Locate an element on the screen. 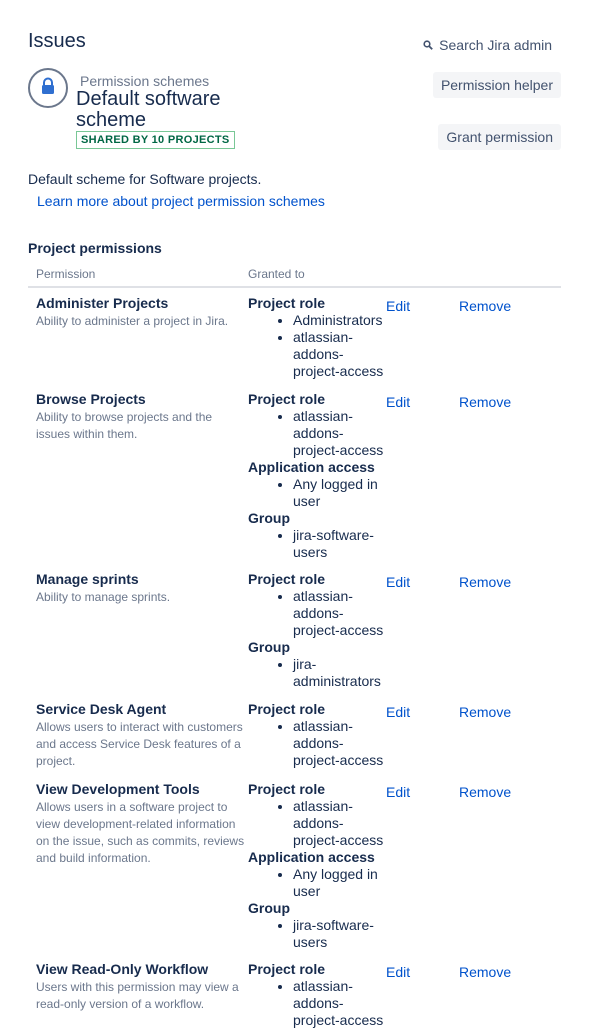  page-title: Issues is located at coordinates (57, 41).